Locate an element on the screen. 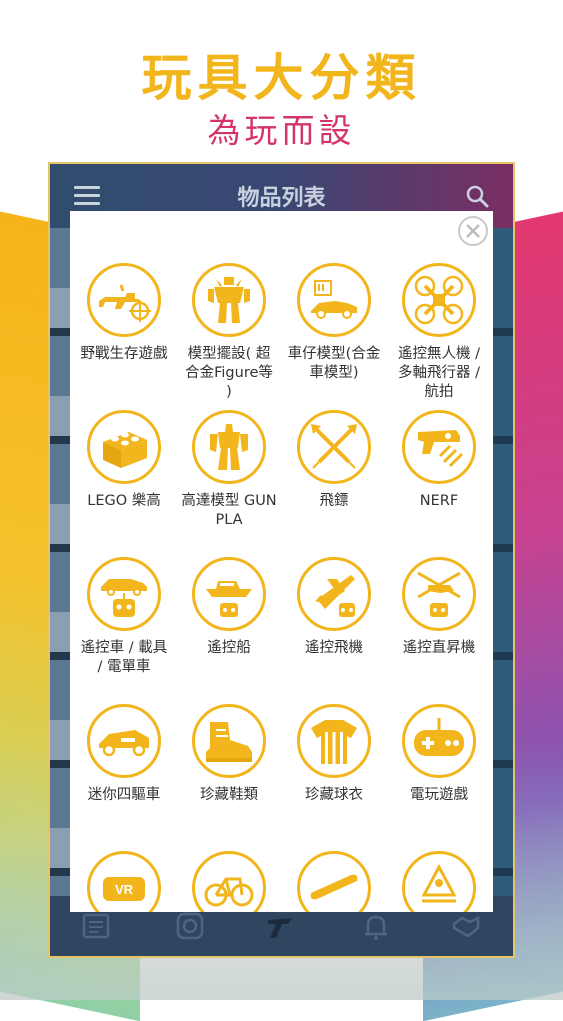  drone-icon is located at coordinates (439, 300).